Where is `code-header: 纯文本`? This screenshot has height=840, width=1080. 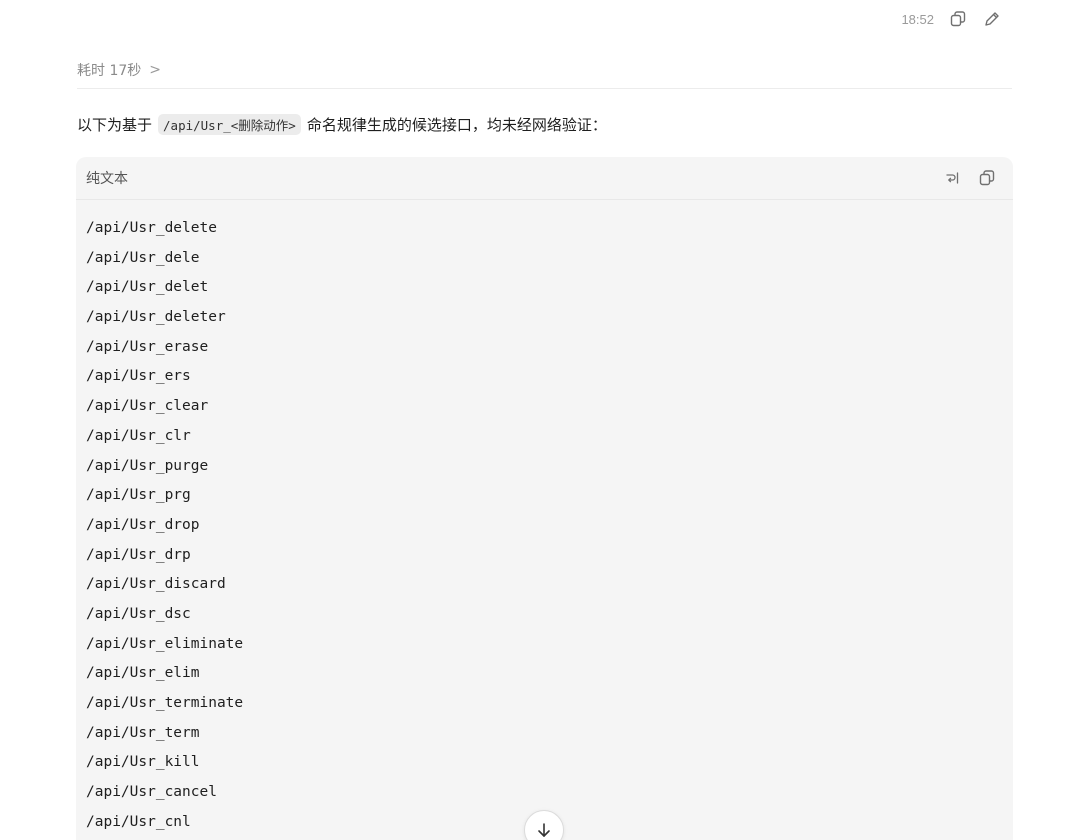 code-header: 纯文本 is located at coordinates (544, 178).